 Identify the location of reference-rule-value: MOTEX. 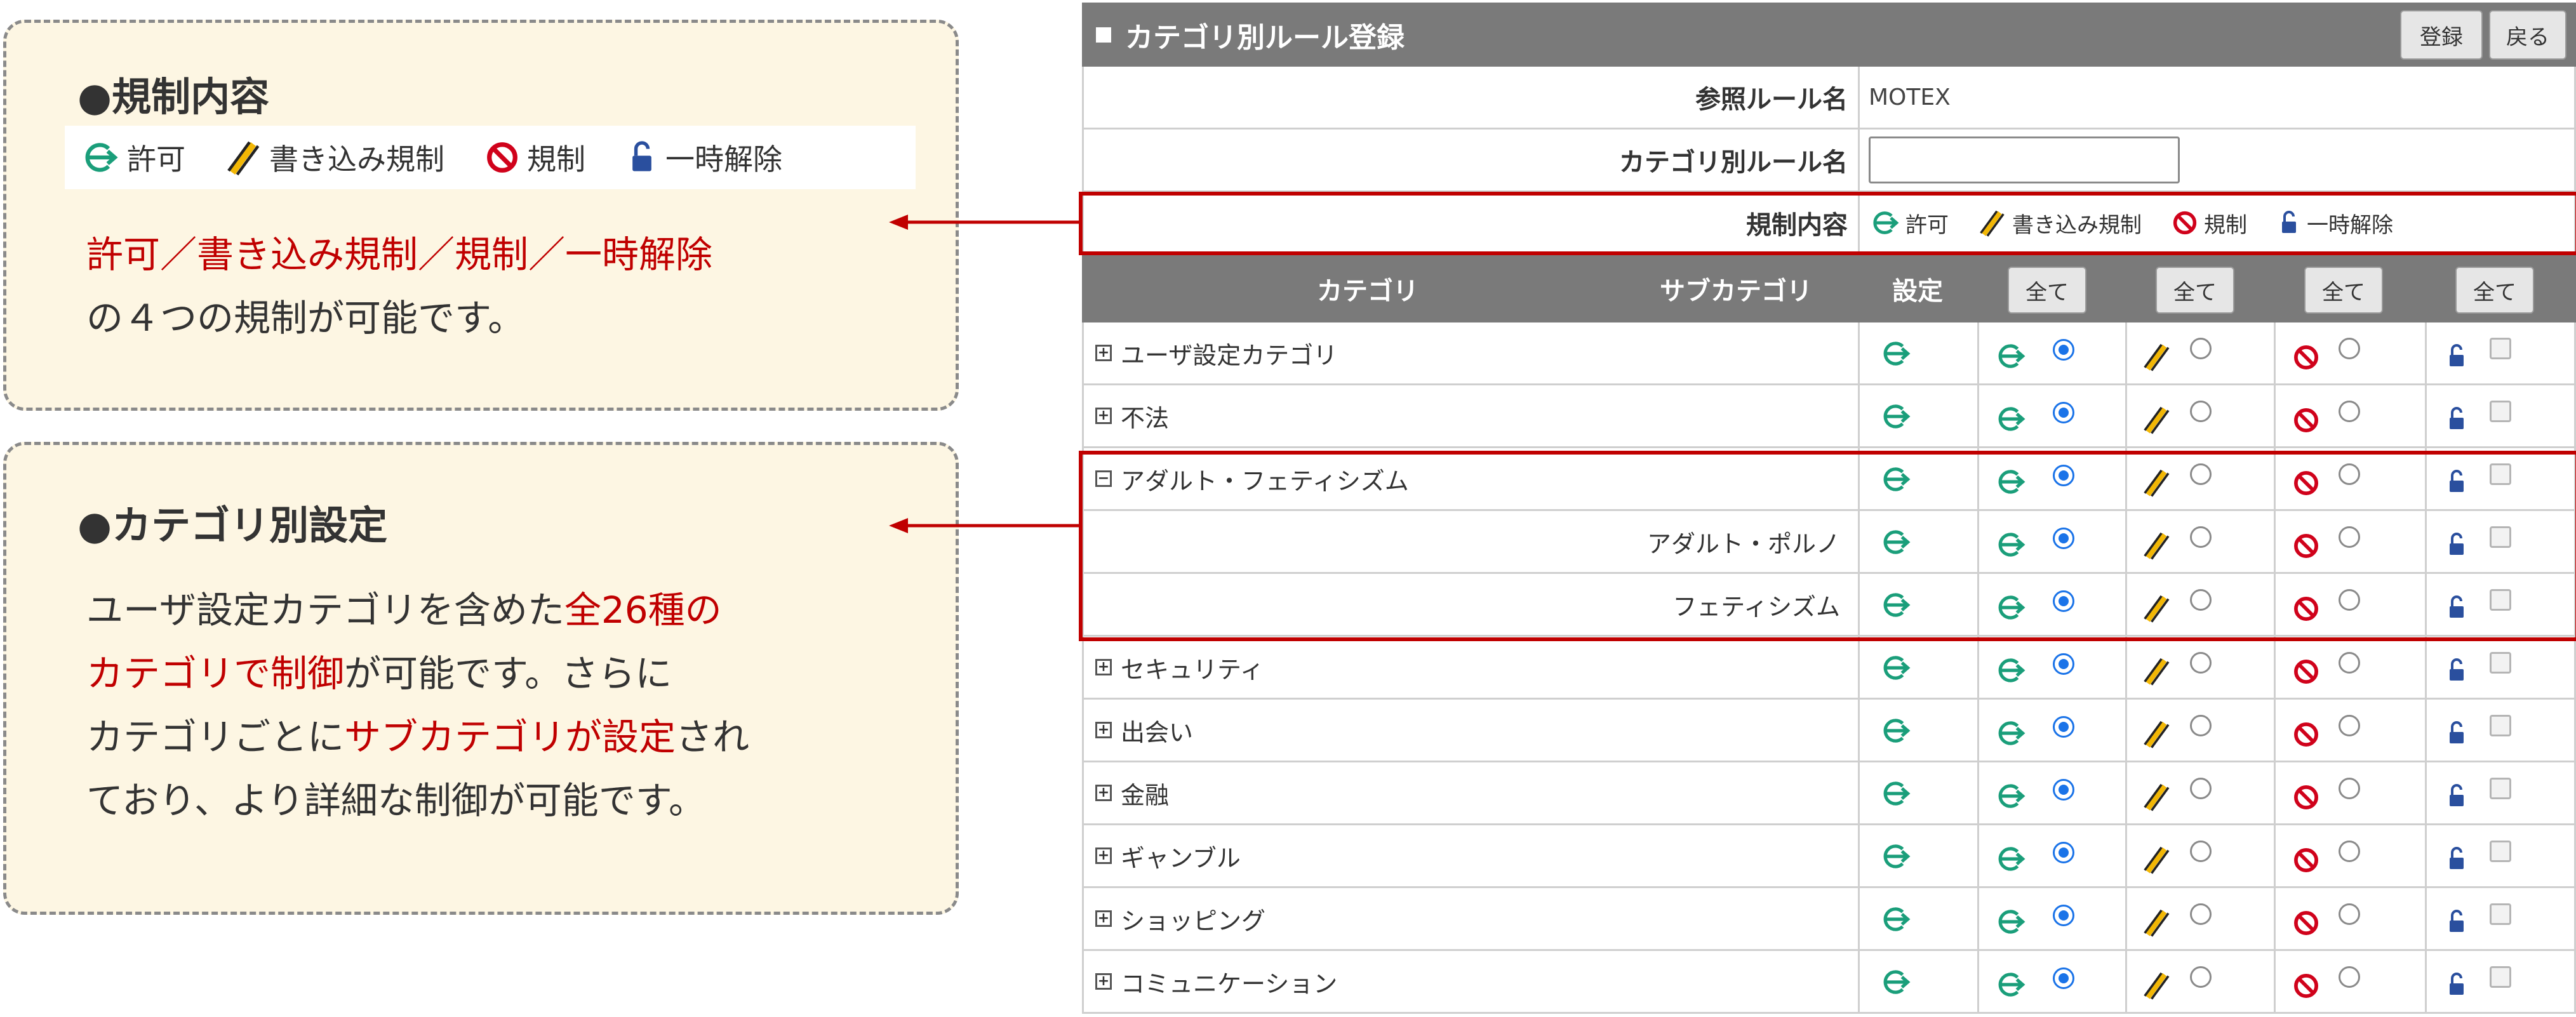
(1910, 97).